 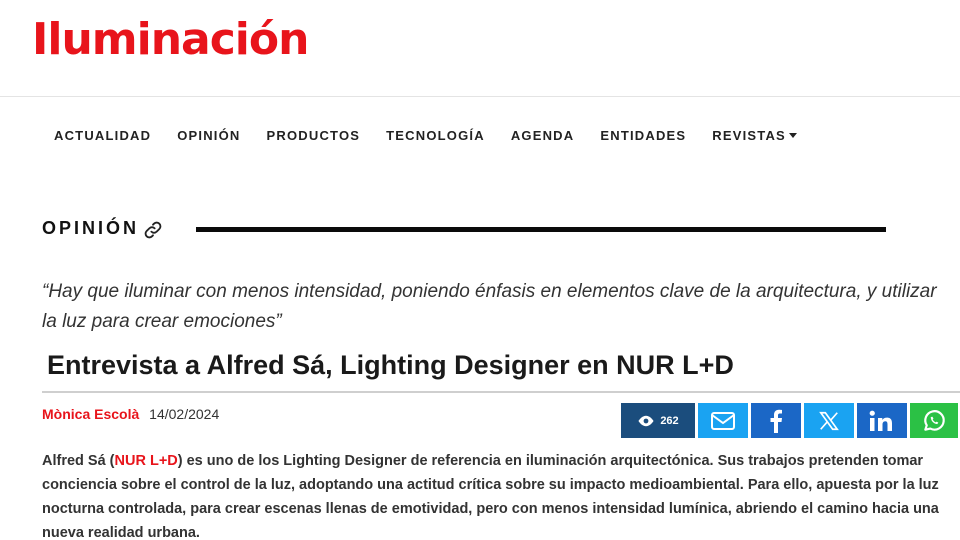 What do you see at coordinates (792, 135) in the screenshot?
I see `caret-down-icon` at bounding box center [792, 135].